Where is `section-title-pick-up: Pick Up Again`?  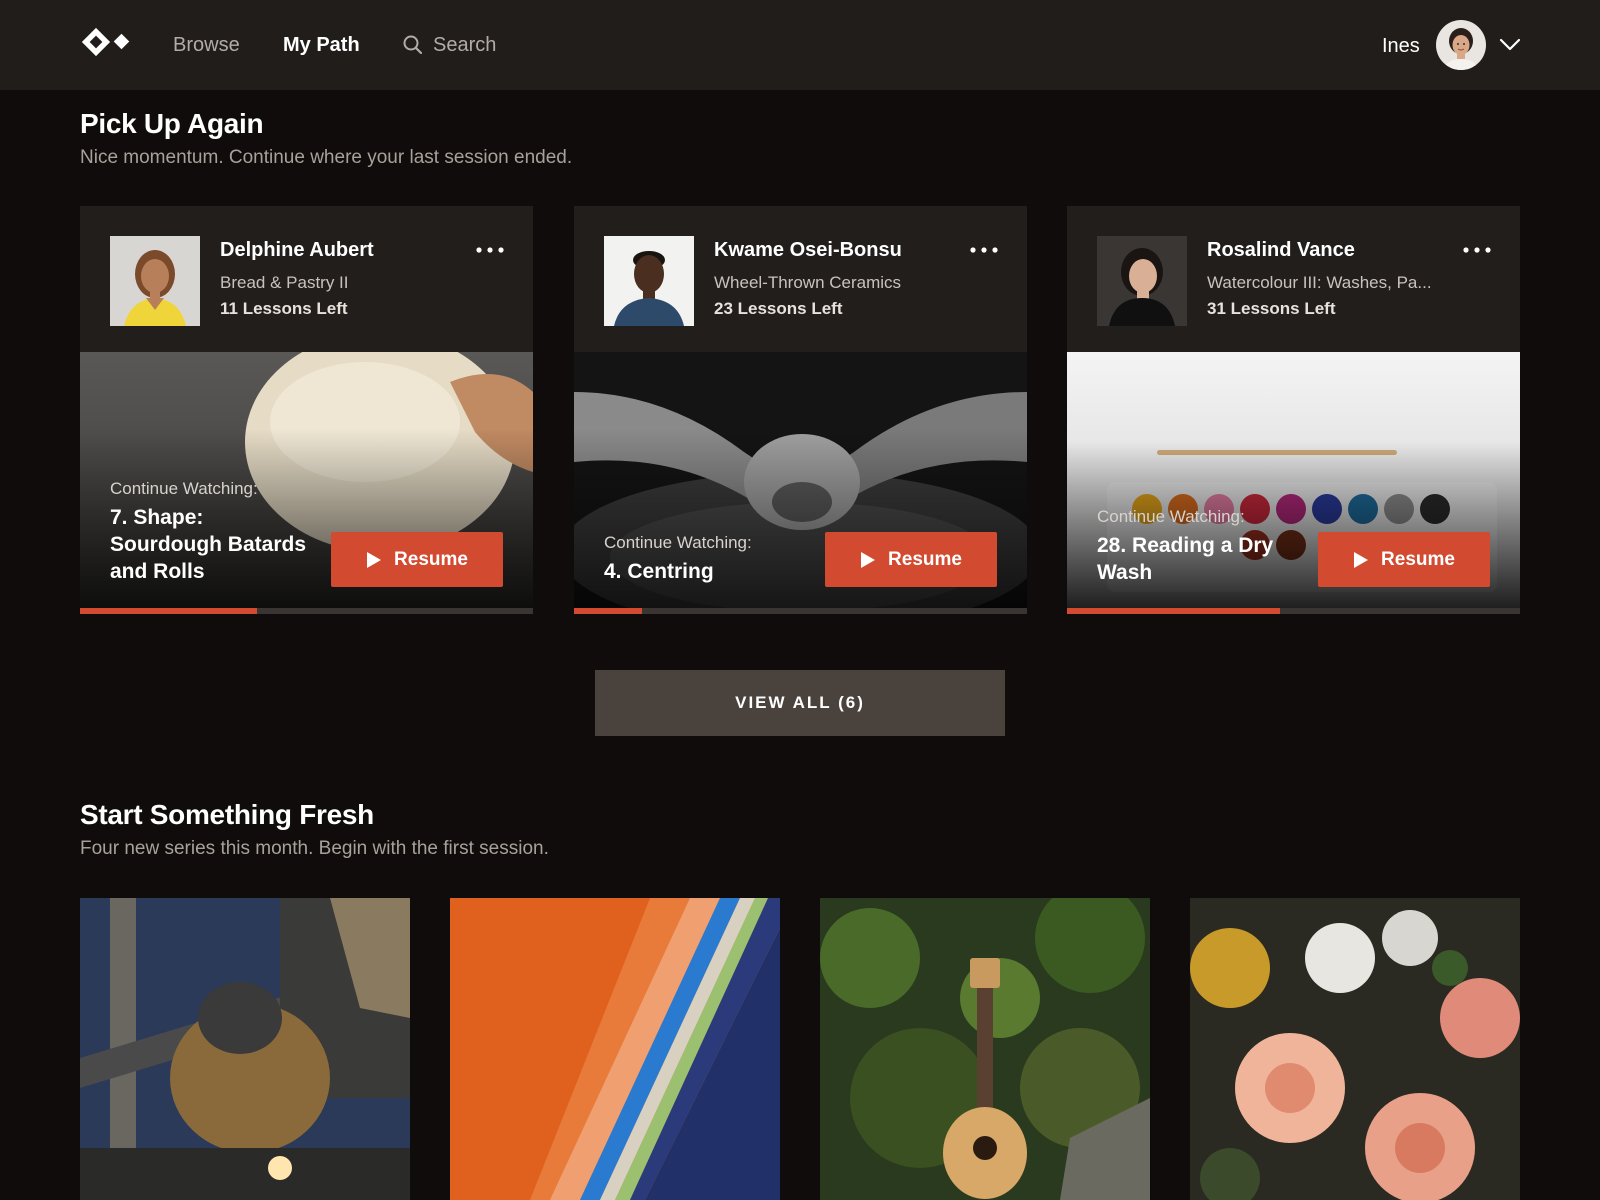 section-title-pick-up: Pick Up Again is located at coordinates (172, 123).